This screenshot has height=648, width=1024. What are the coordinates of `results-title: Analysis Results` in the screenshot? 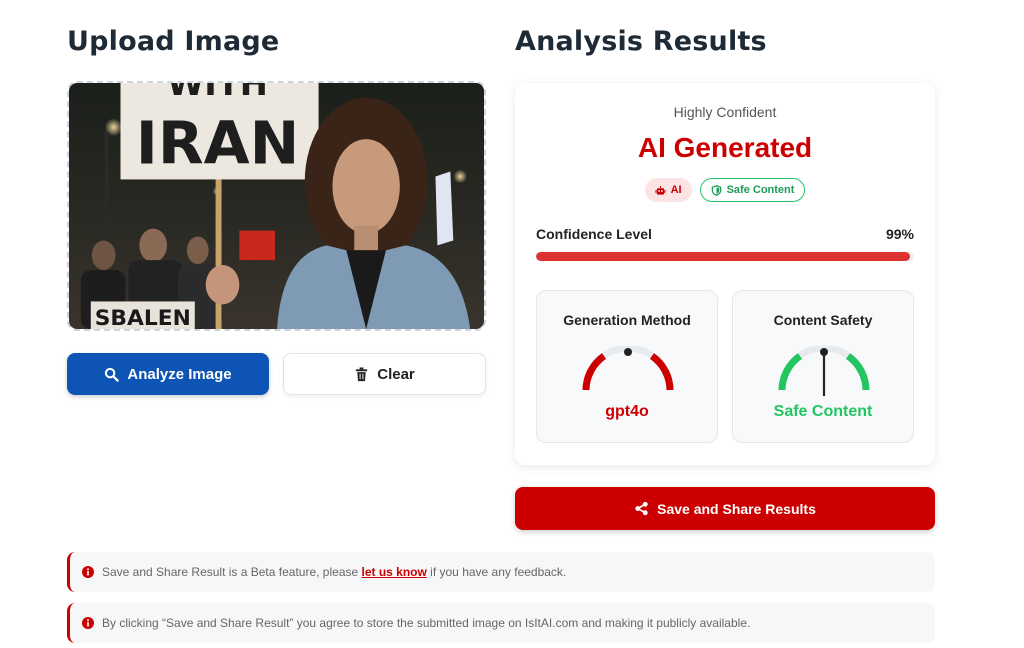 It's located at (641, 41).